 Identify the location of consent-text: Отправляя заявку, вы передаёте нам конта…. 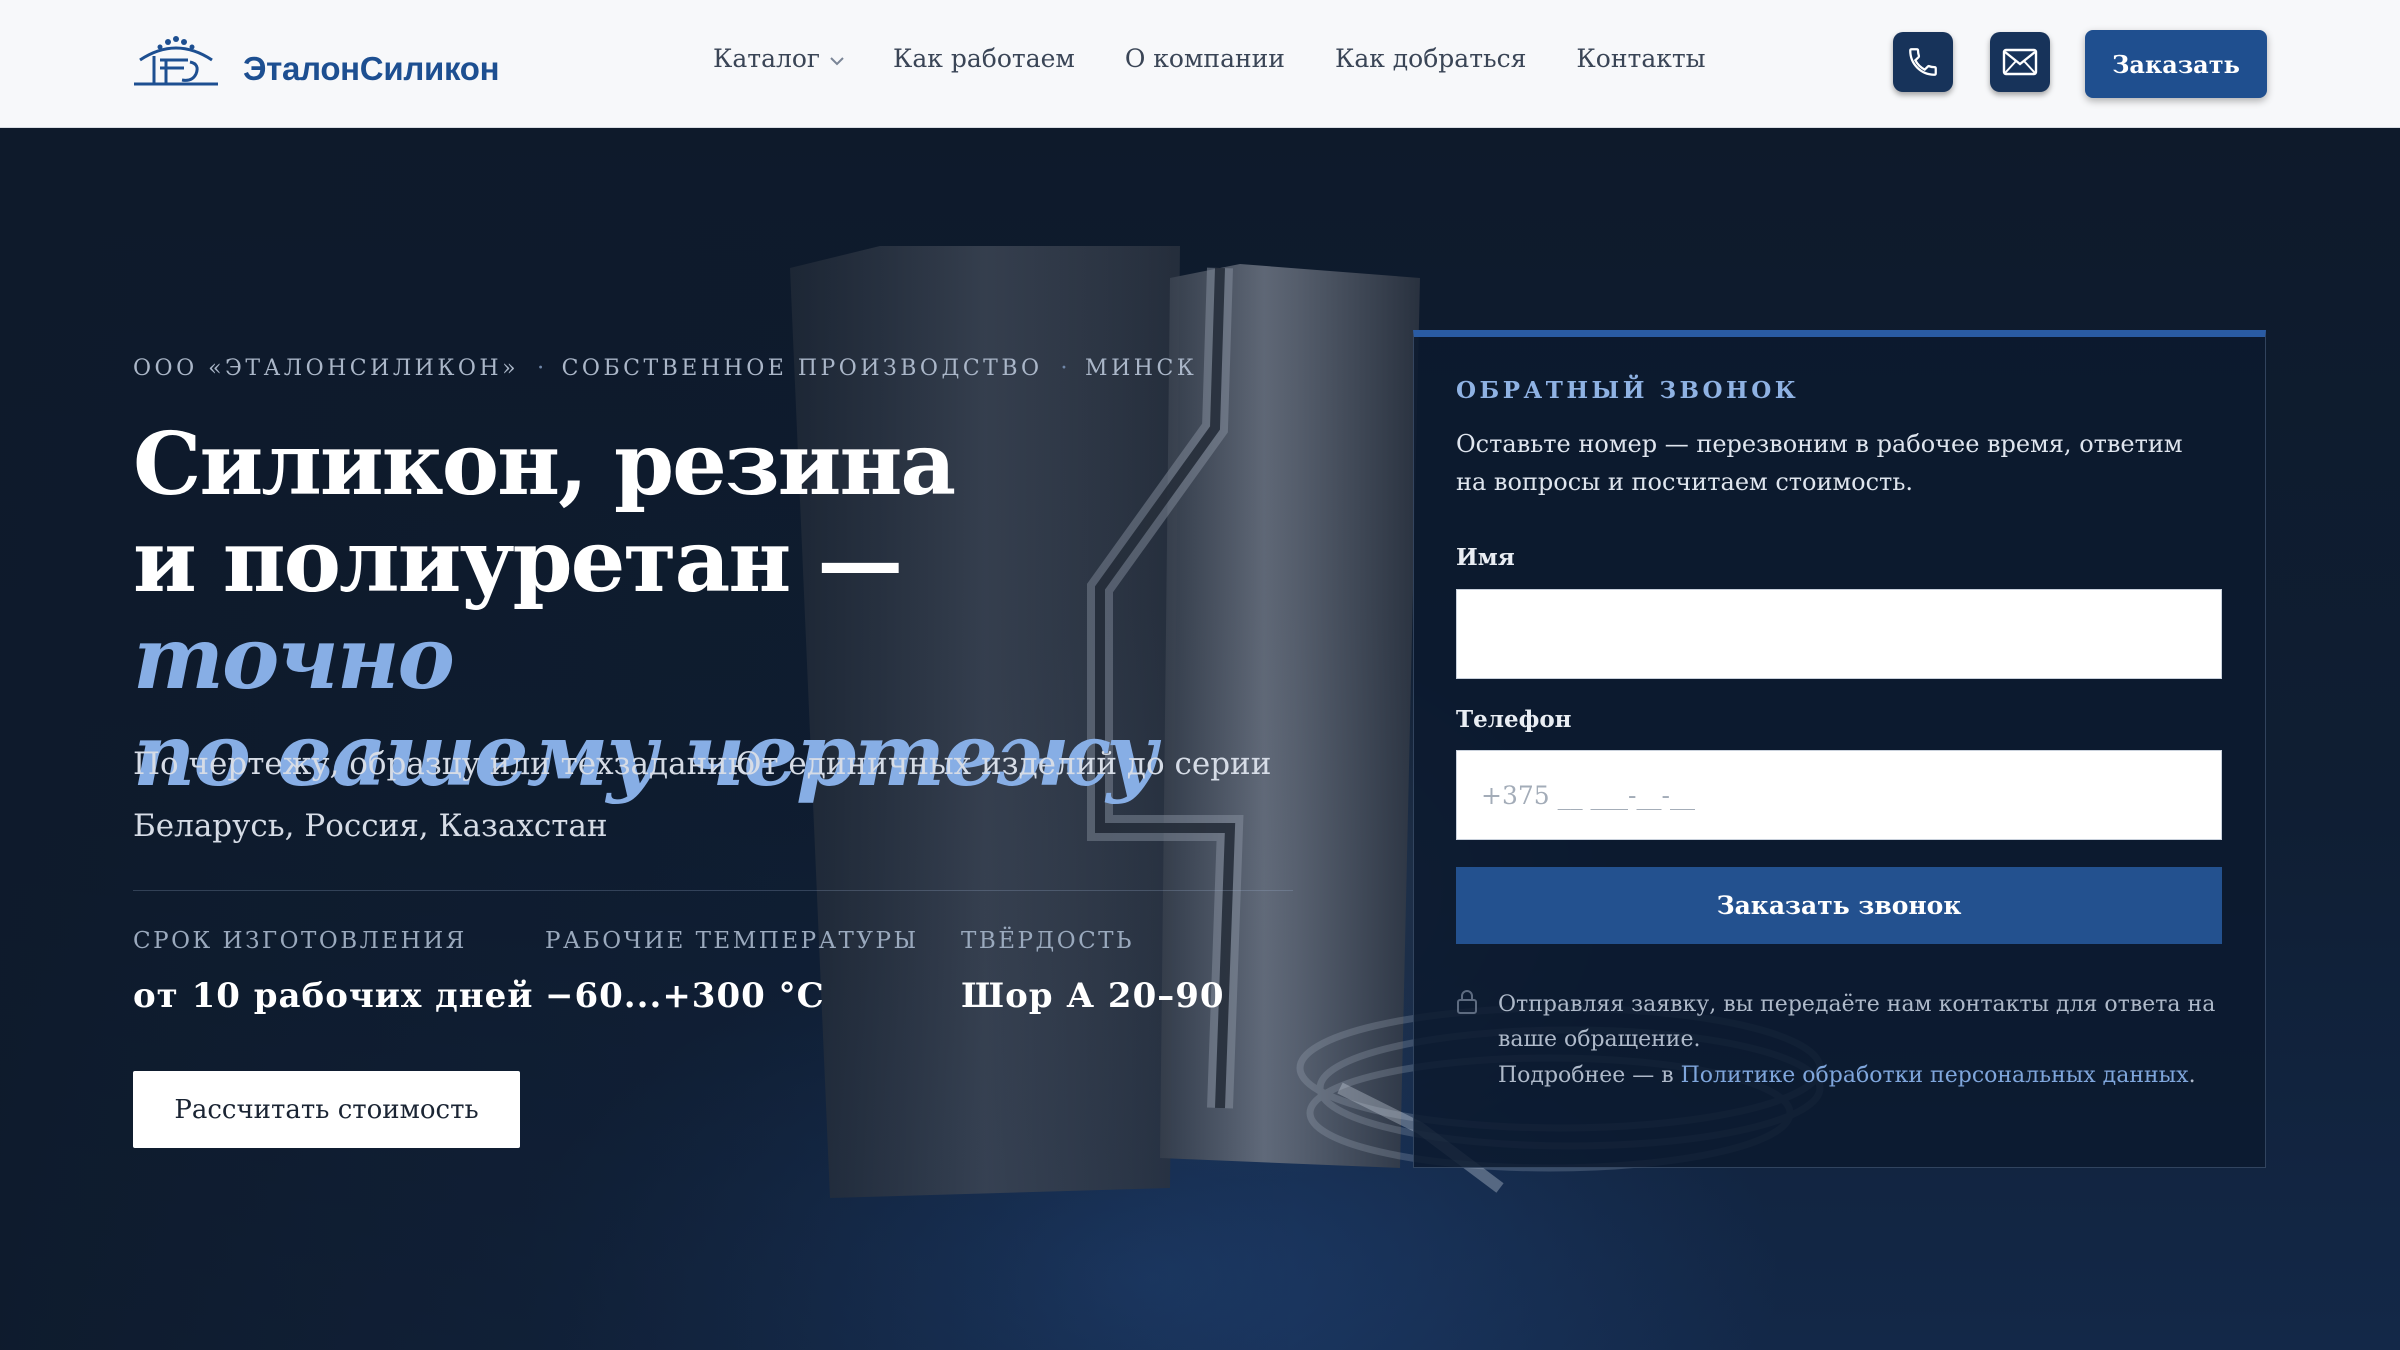
(1857, 1022).